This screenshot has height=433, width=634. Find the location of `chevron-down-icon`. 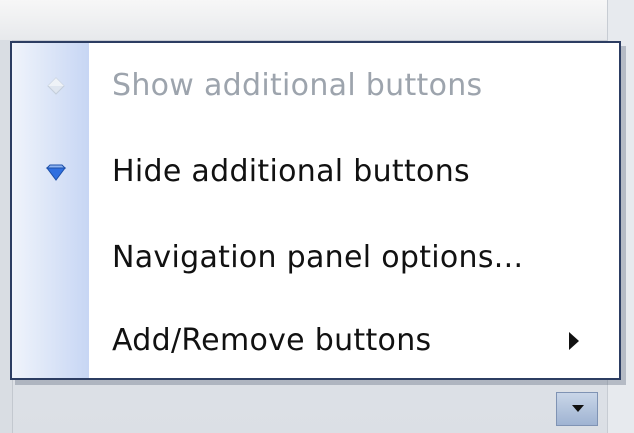

chevron-down-icon is located at coordinates (578, 408).